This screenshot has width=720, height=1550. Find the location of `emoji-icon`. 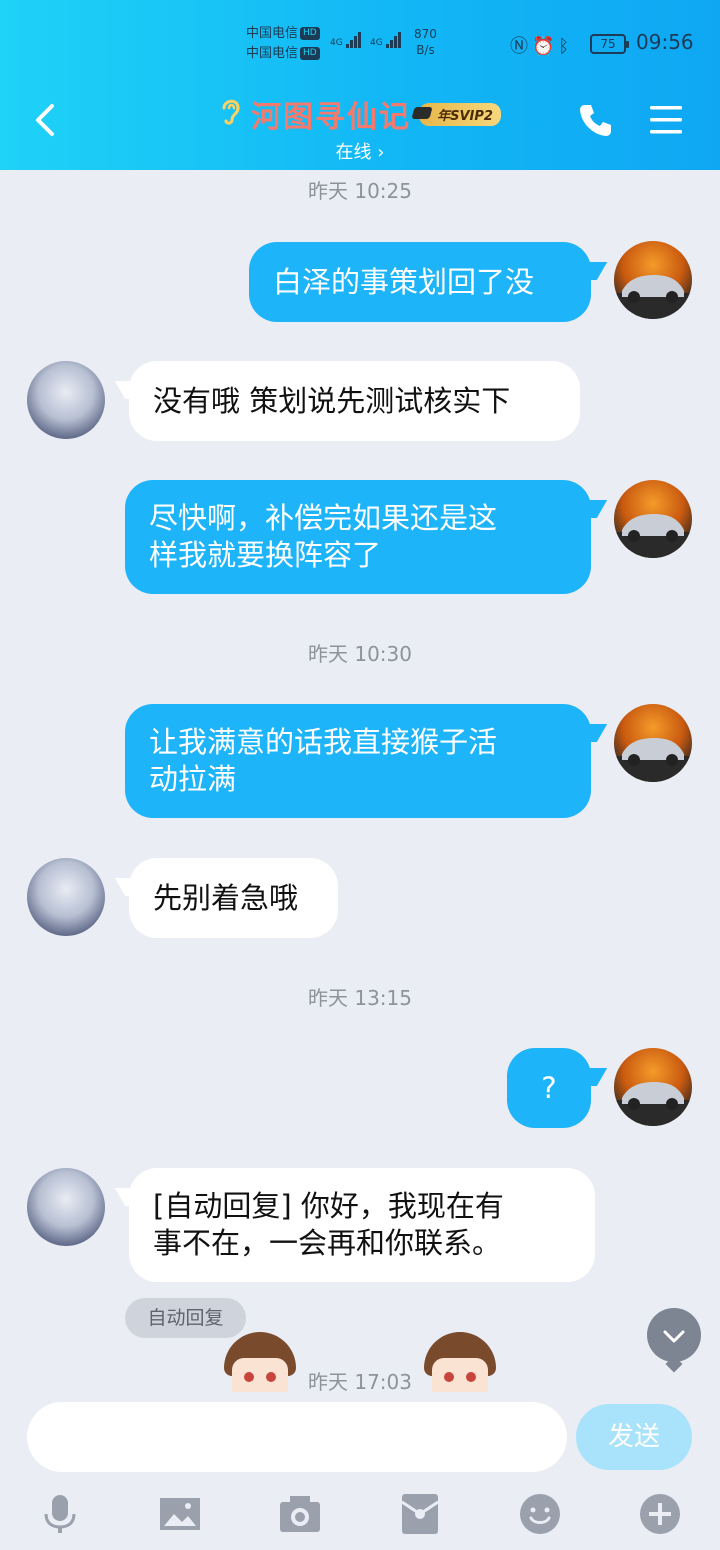

emoji-icon is located at coordinates (540, 1514).